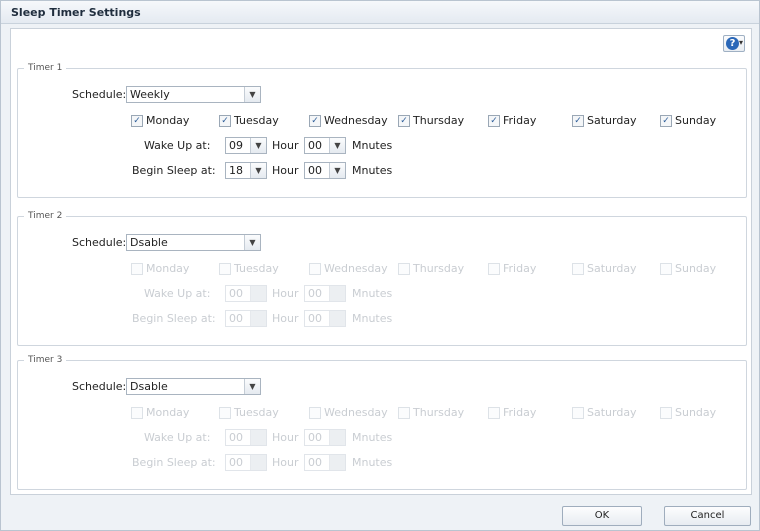 The width and height of the screenshot is (760, 531). I want to click on help-button: ? ▾, so click(734, 43).